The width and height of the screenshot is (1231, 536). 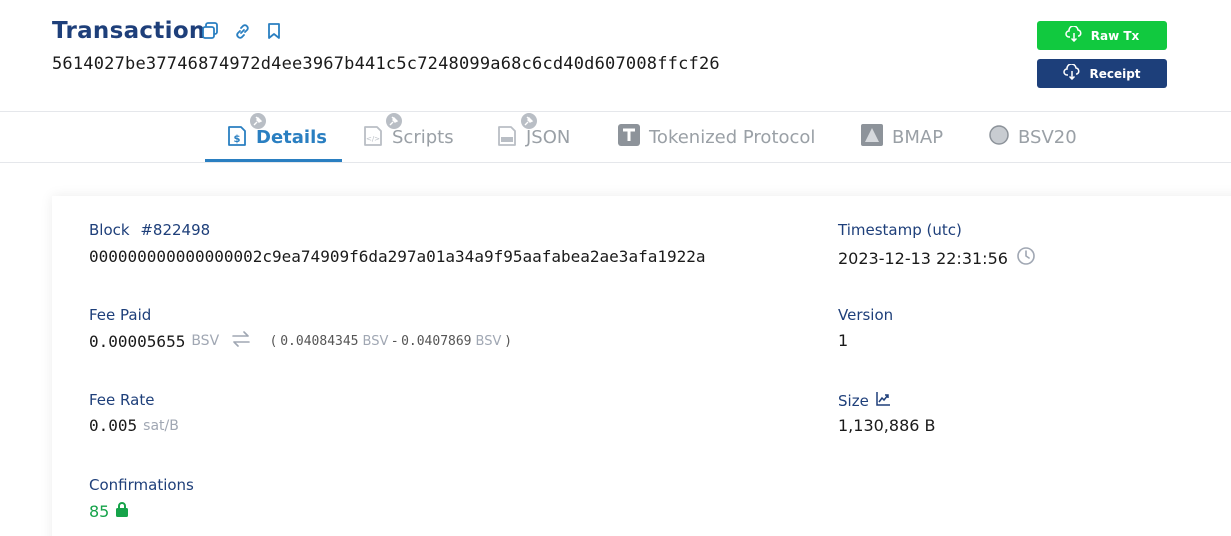 What do you see at coordinates (241, 341) in the screenshot?
I see `swap-arrows-icon` at bounding box center [241, 341].